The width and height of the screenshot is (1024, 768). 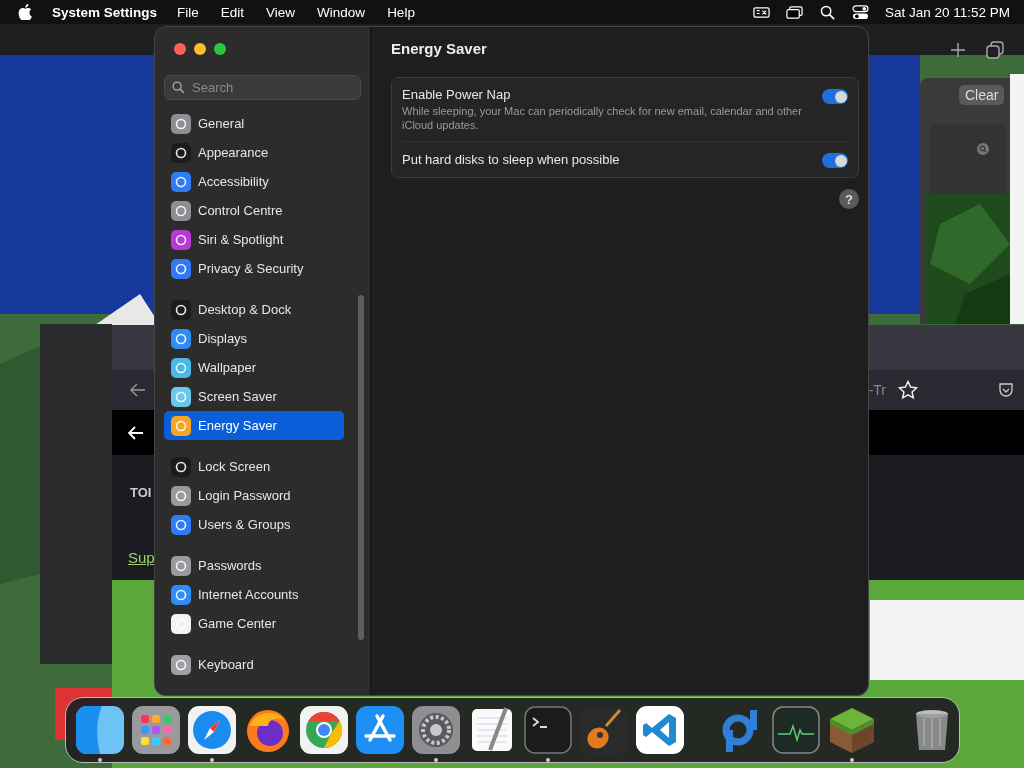 I want to click on menu-bar-clock: Sat Jan 20 11:52 PM, so click(x=947, y=12).